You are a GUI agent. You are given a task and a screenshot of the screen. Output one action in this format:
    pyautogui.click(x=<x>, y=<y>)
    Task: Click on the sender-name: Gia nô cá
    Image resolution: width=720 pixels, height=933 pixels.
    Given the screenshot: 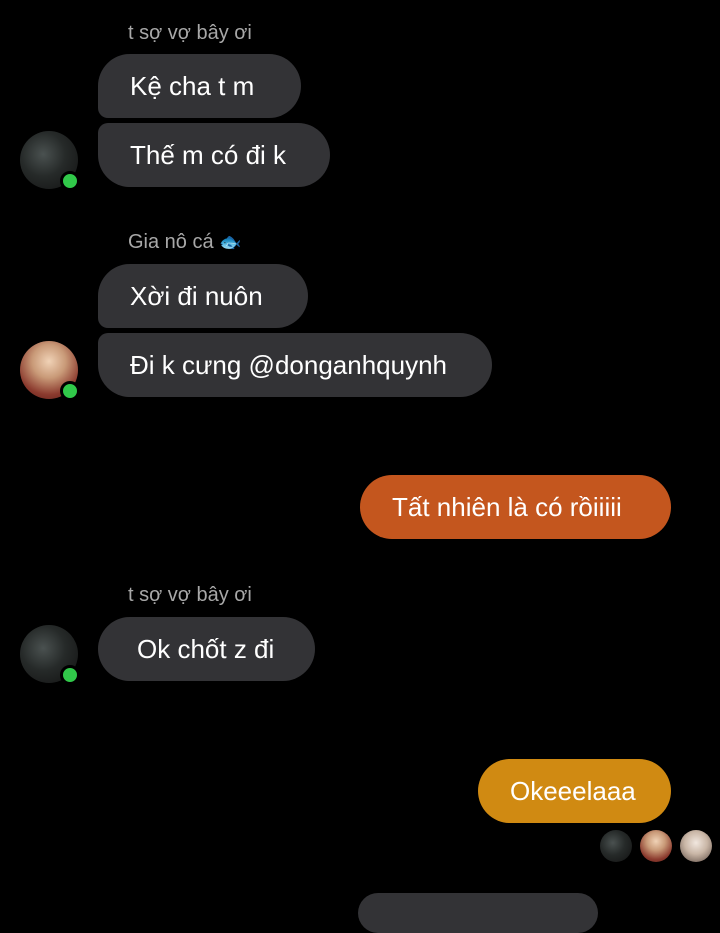 What is the action you would take?
    pyautogui.click(x=171, y=242)
    